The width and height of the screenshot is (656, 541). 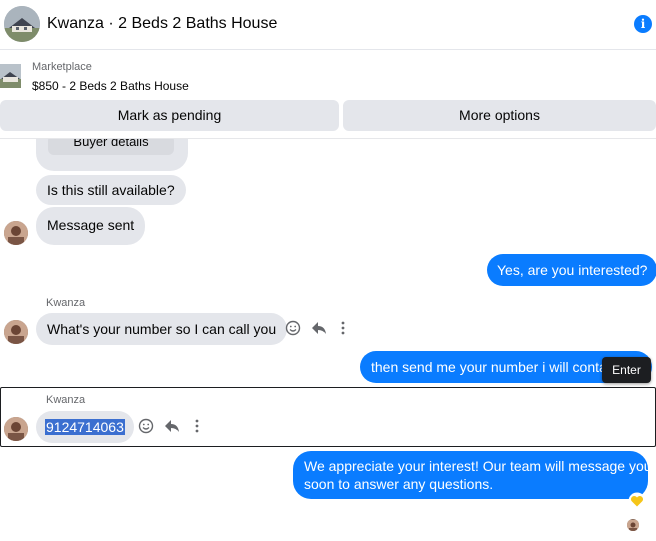 What do you see at coordinates (571, 270) in the screenshot?
I see `message-yes-interested: Yes, are you interested?` at bounding box center [571, 270].